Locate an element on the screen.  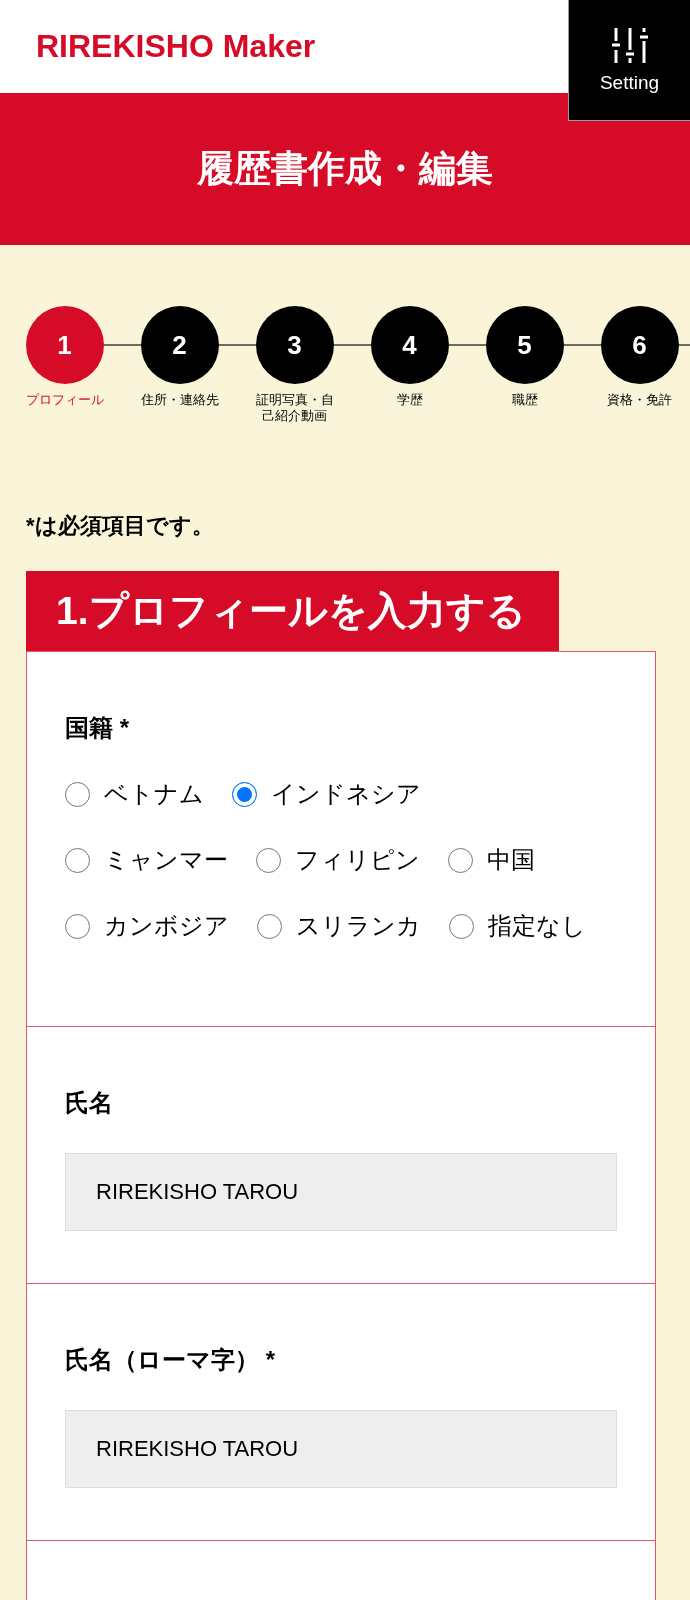
step-label: 証明写真・自己紹介動画 is located at coordinates (294, 408).